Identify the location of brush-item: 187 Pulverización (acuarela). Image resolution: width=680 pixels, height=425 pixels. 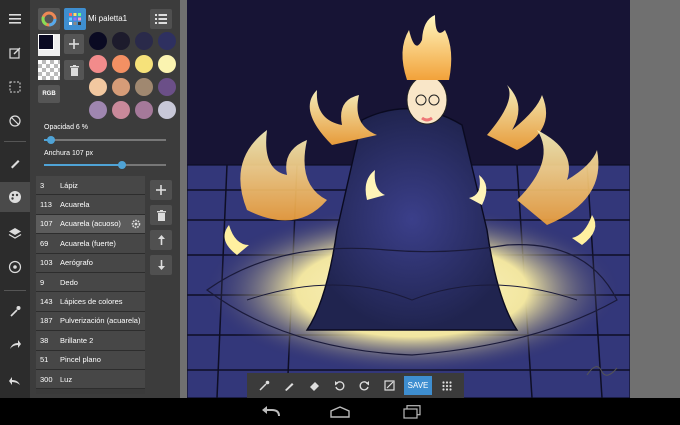
(90, 321).